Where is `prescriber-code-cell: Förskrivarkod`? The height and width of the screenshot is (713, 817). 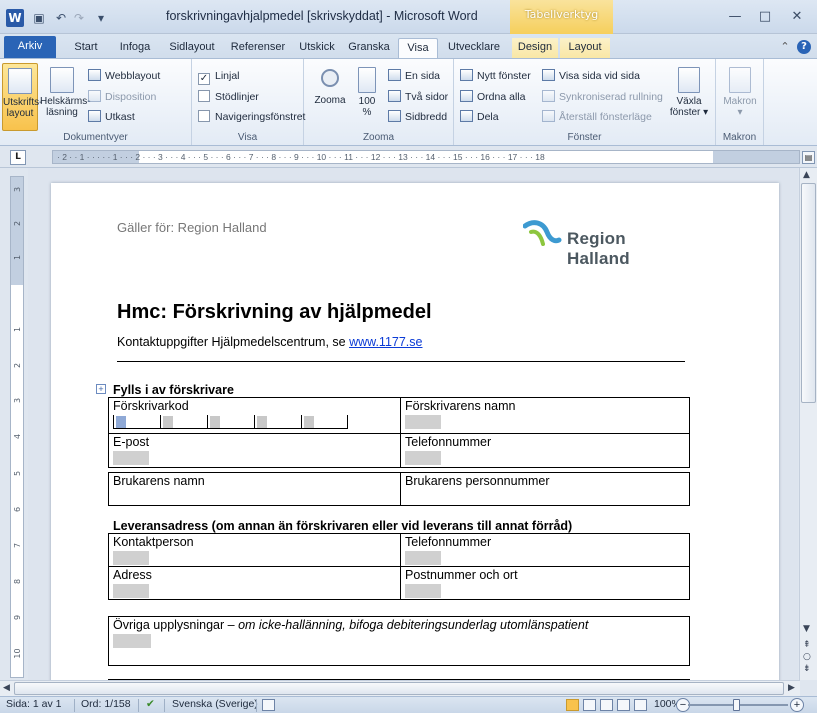 prescriber-code-cell: Förskrivarkod is located at coordinates (254, 415).